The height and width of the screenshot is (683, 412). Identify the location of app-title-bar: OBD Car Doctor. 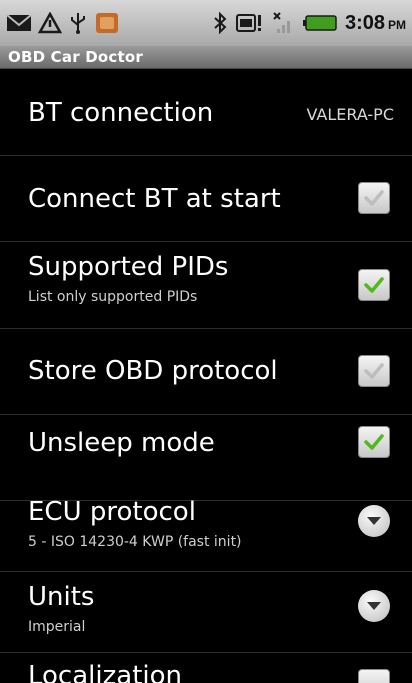
(206, 57).